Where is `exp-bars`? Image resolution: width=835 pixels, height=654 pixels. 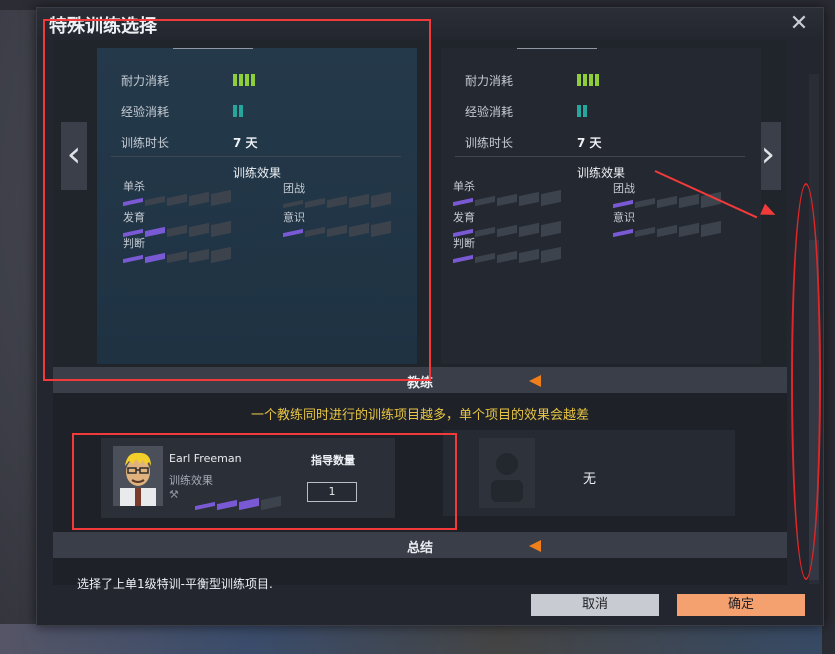 exp-bars is located at coordinates (582, 111).